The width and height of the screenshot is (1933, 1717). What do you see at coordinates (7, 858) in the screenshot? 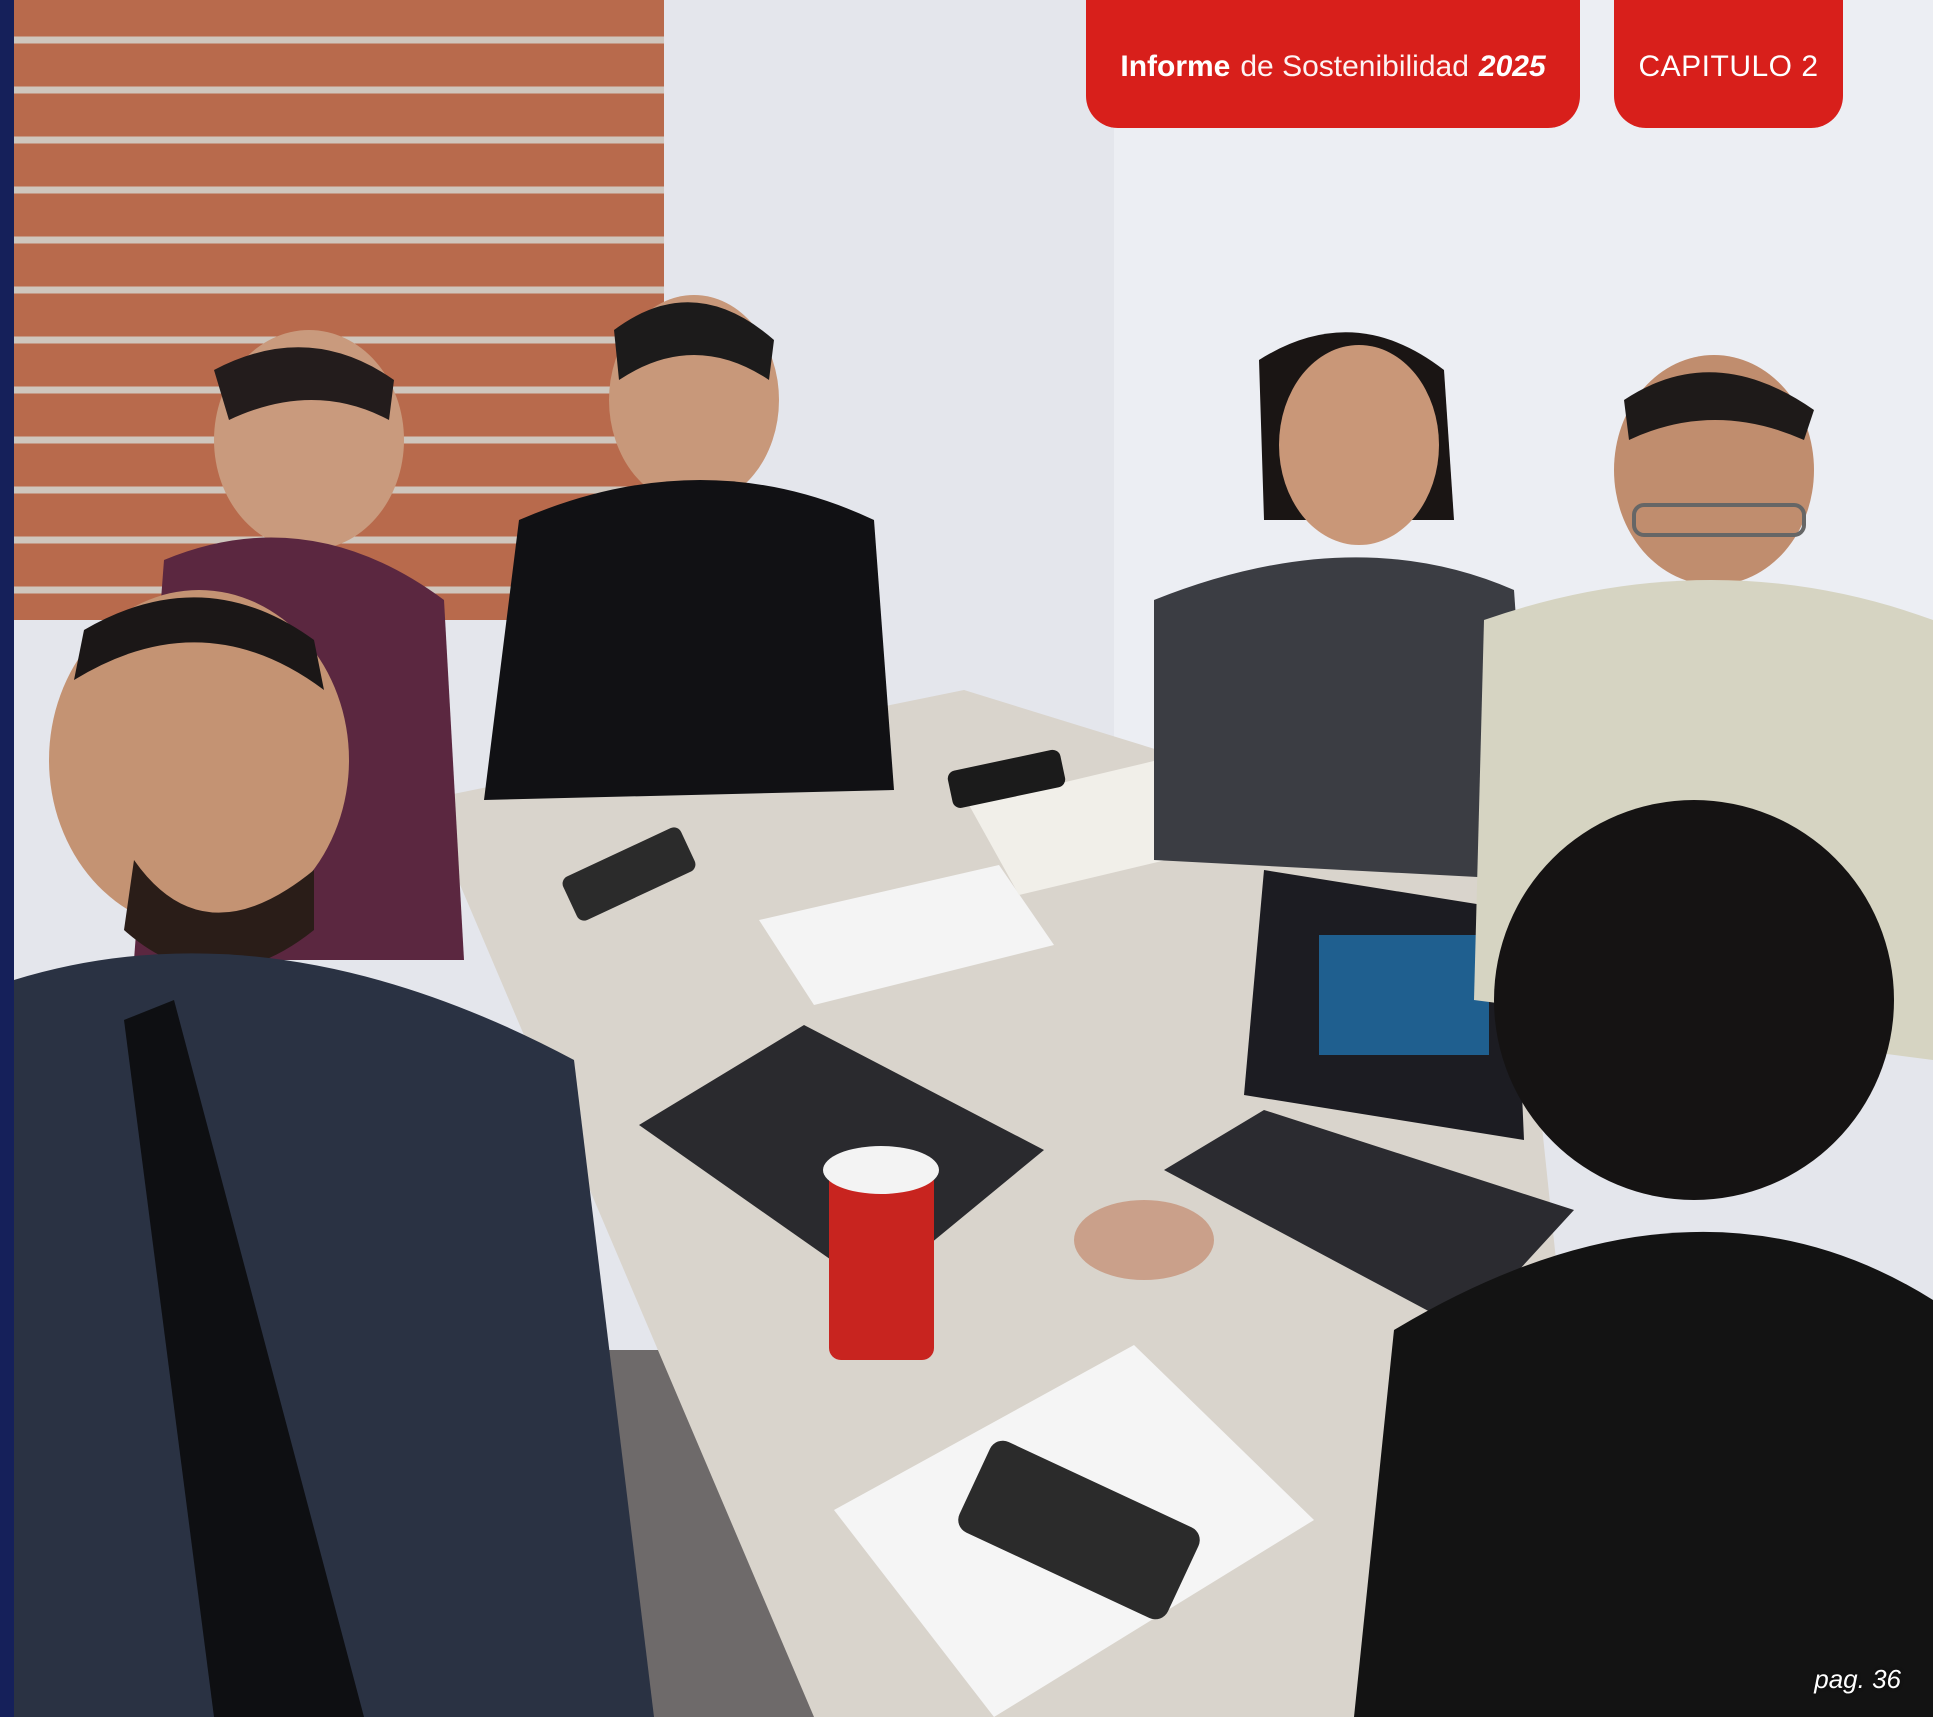
I see `left-navy-band` at bounding box center [7, 858].